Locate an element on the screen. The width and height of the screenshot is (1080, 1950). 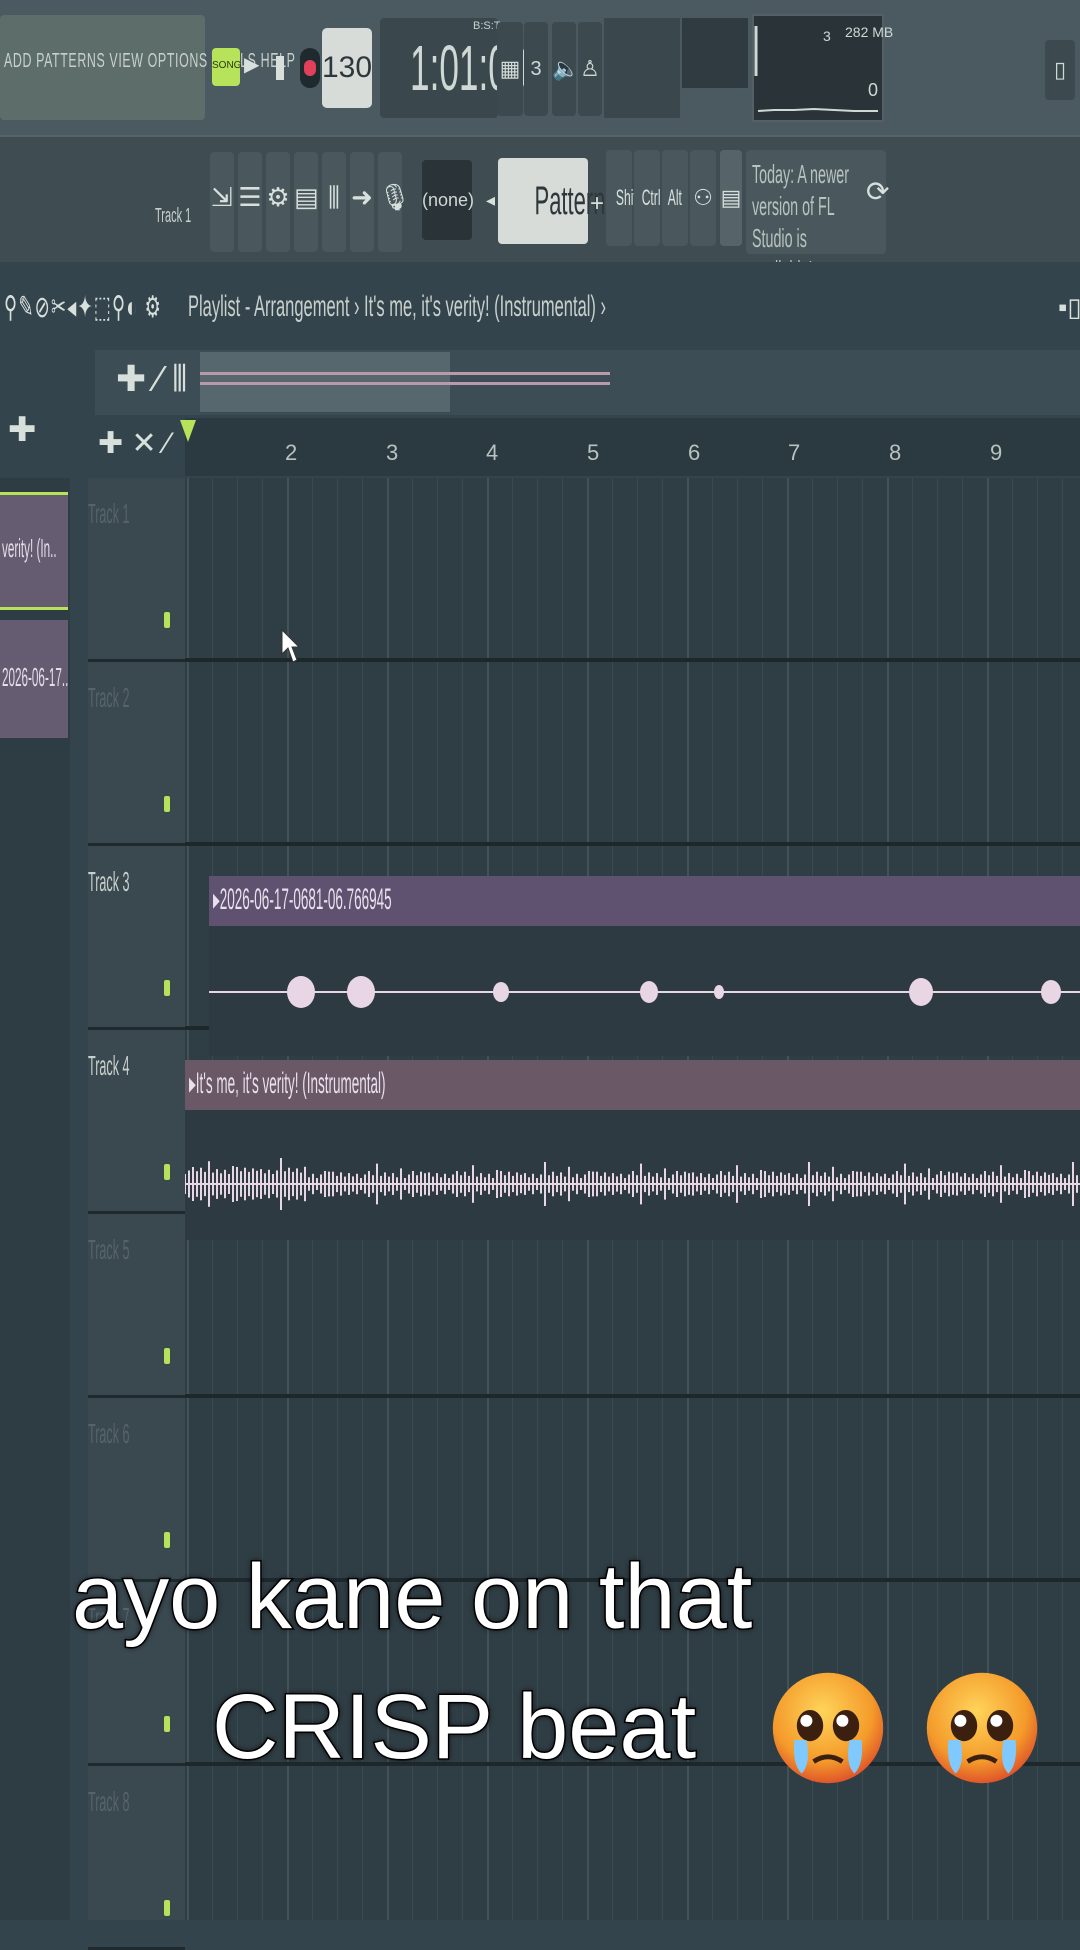
track-name: Track 6 is located at coordinates (109, 1433).